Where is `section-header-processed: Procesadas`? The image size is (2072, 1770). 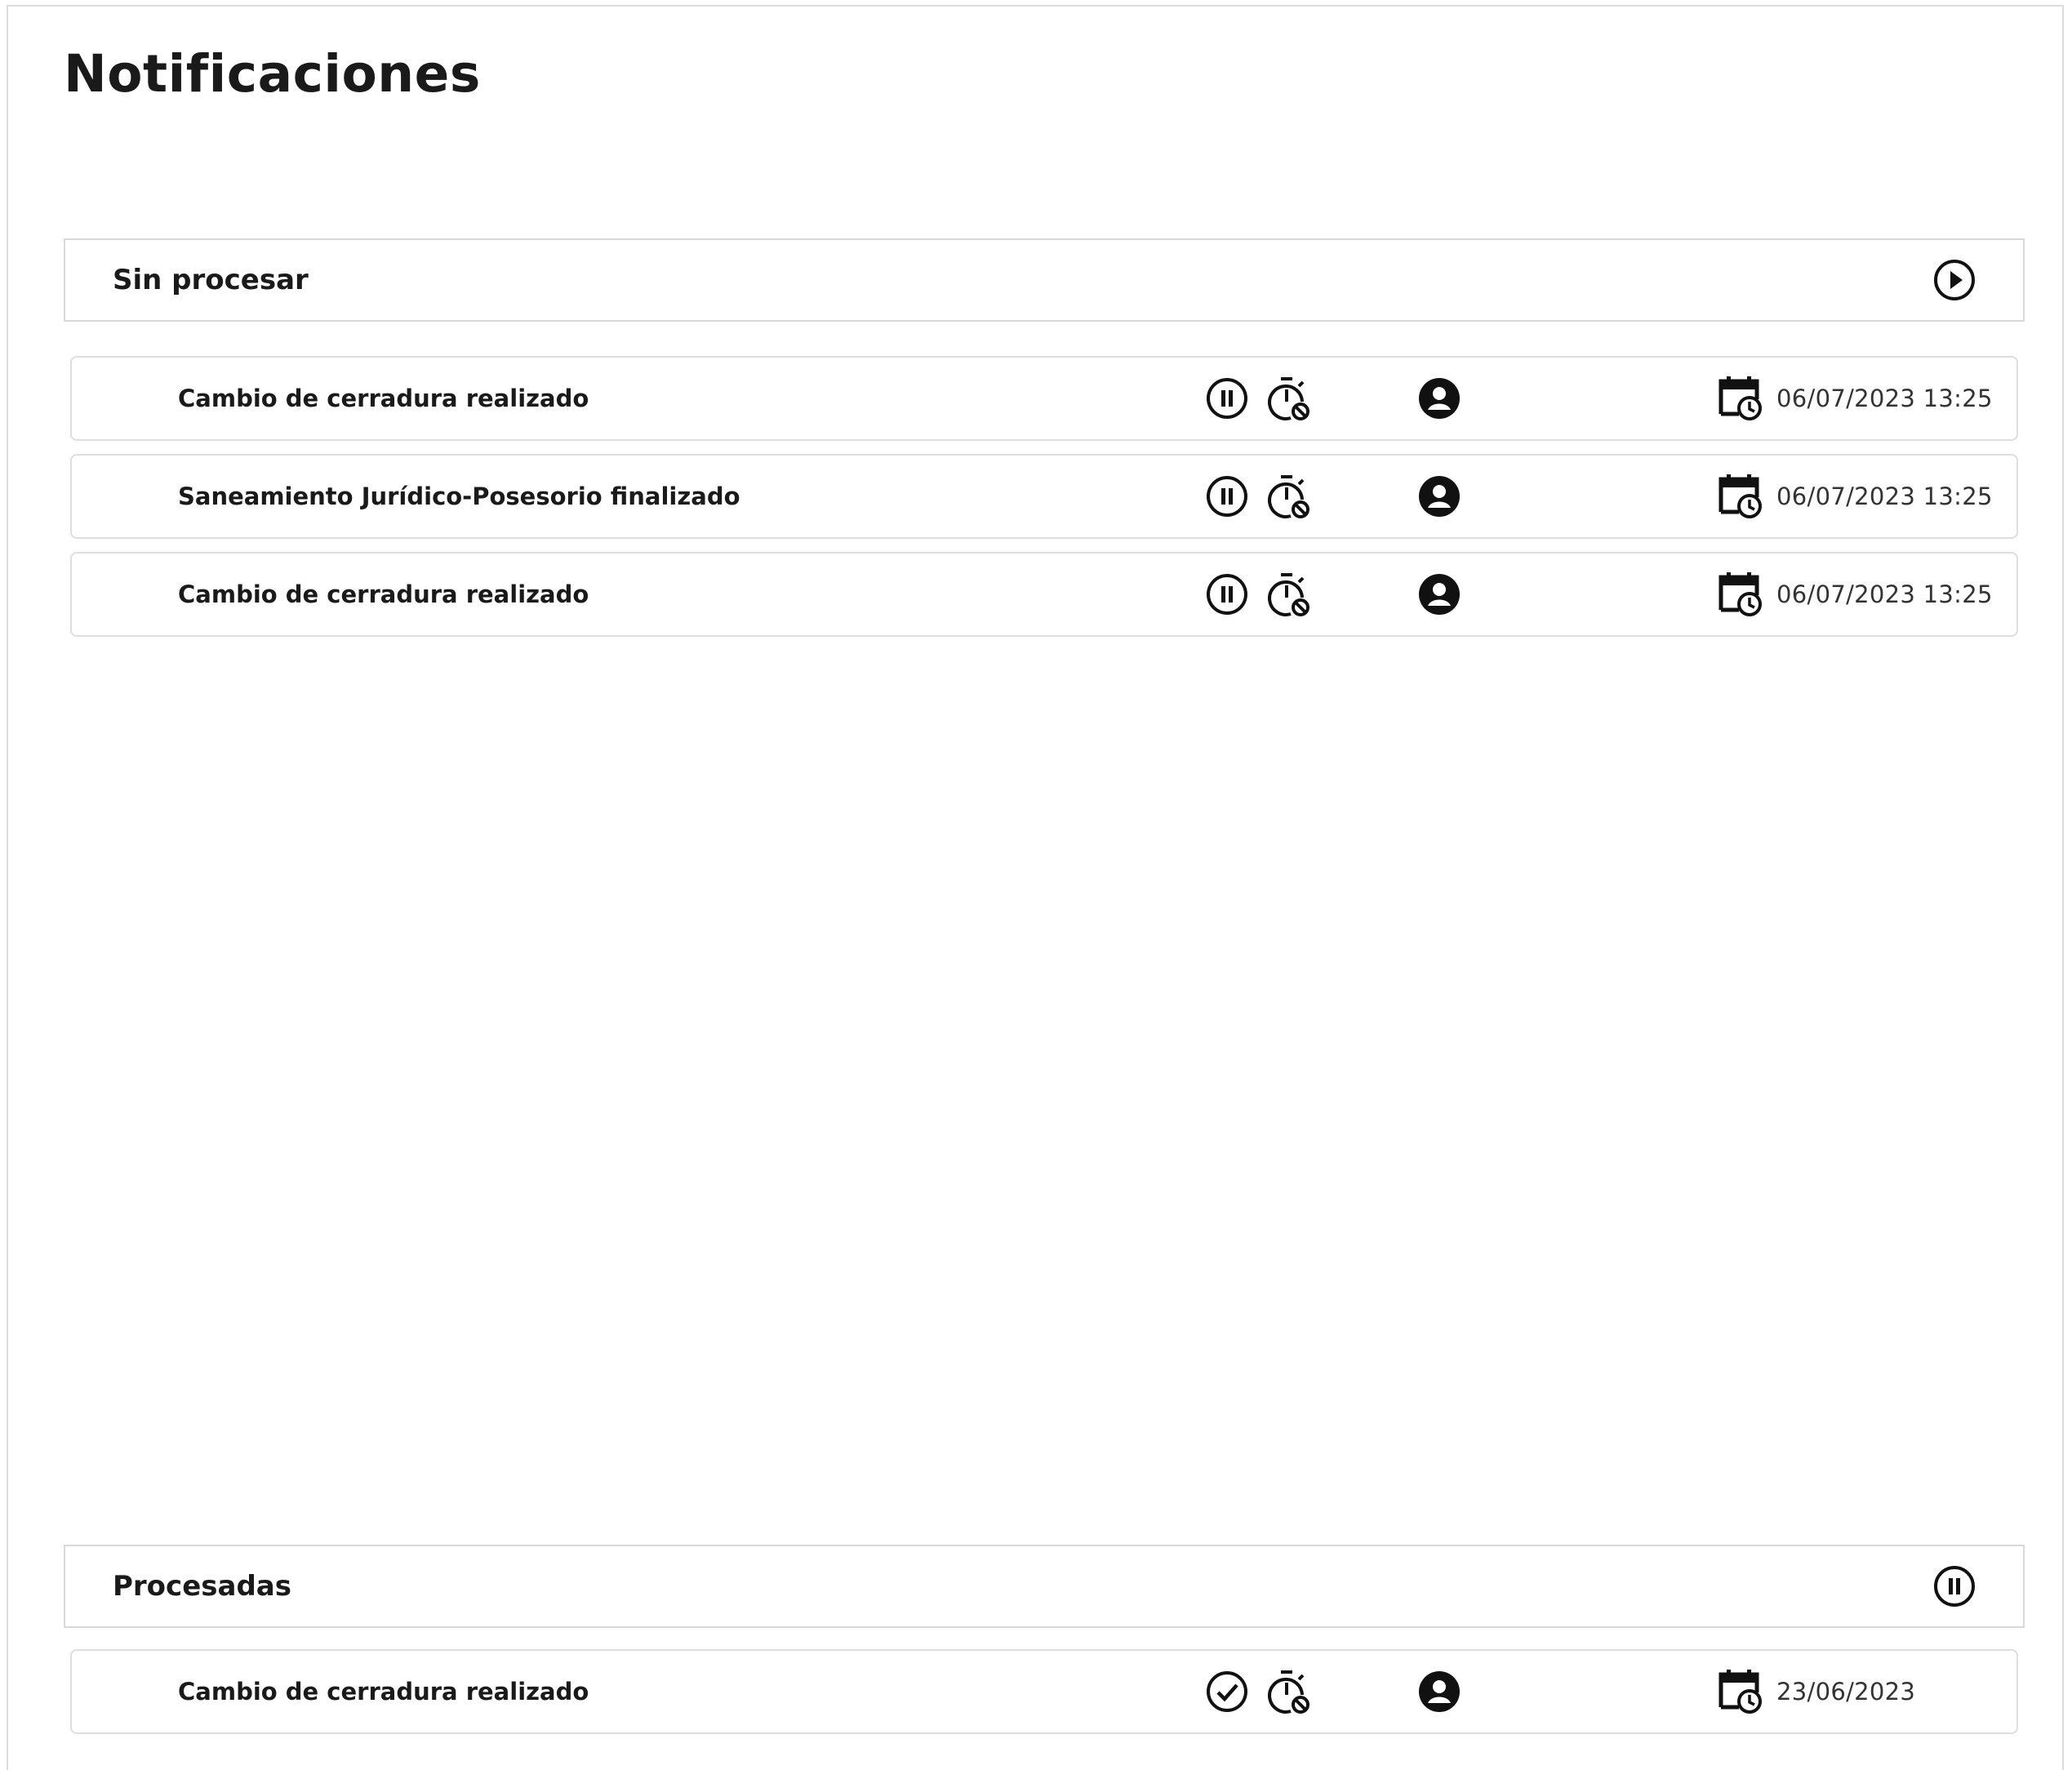 section-header-processed: Procesadas is located at coordinates (1044, 1586).